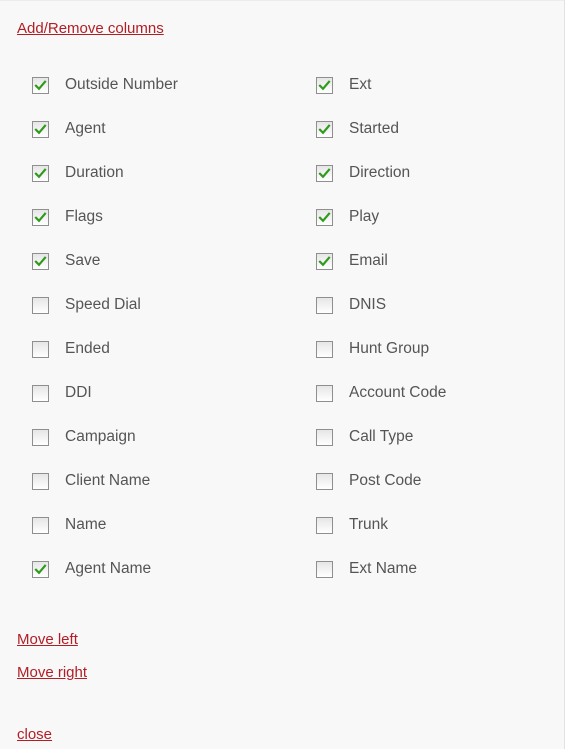 The width and height of the screenshot is (566, 749). I want to click on column-option-label: DDI, so click(78, 392).